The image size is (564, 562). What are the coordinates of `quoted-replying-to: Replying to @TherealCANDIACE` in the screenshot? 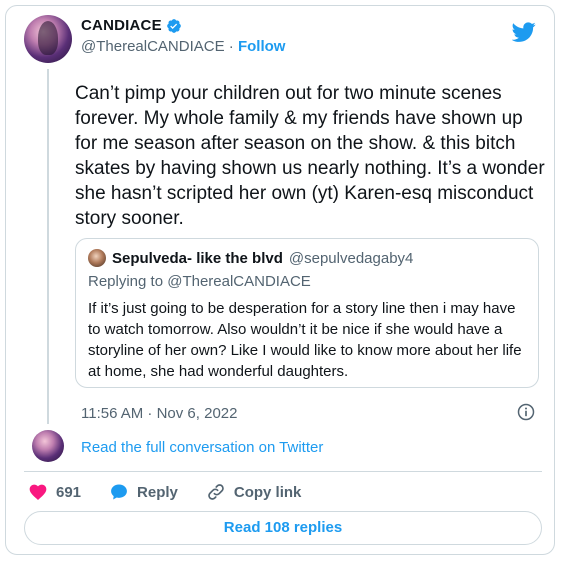 It's located at (199, 281).